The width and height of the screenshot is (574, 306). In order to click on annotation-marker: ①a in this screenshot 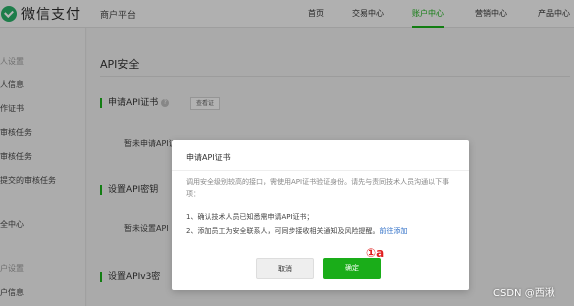, I will do `click(375, 253)`.